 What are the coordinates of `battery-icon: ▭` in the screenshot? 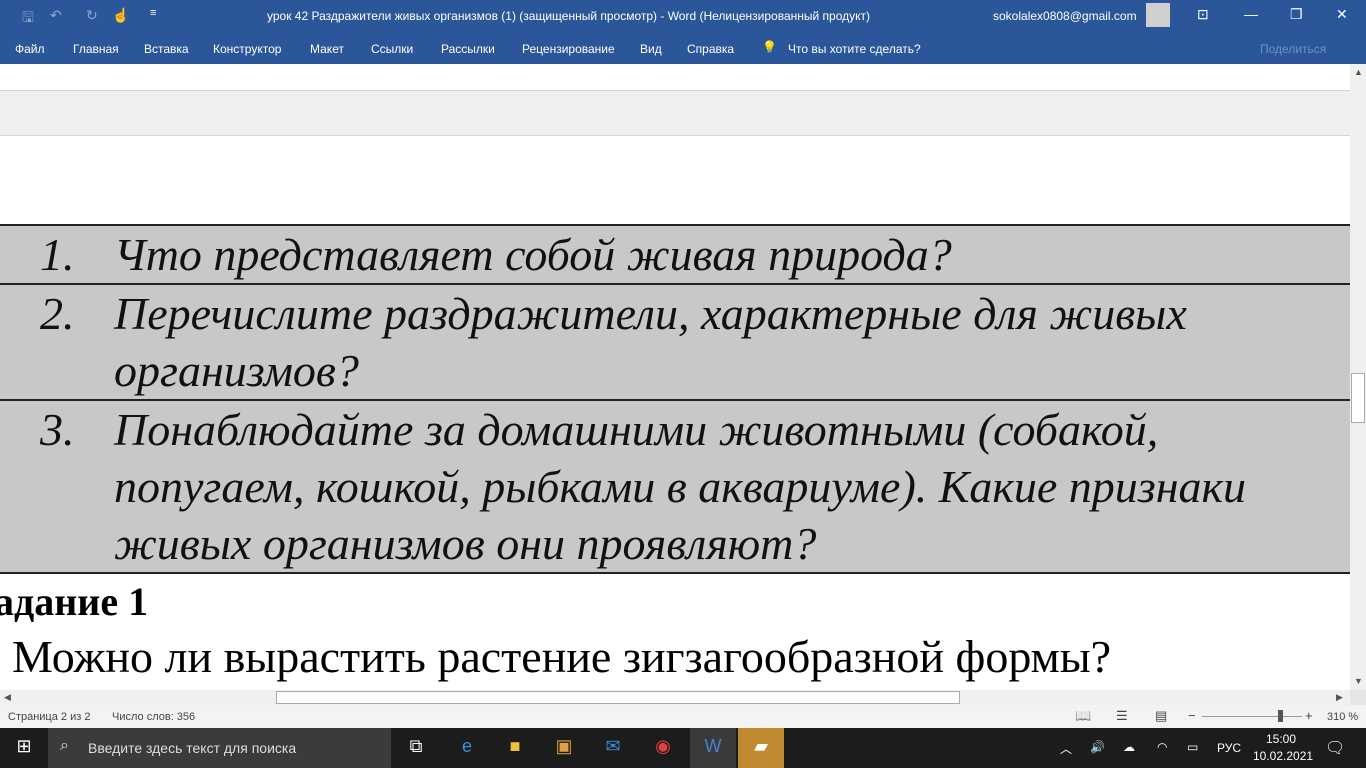 It's located at (1192, 747).